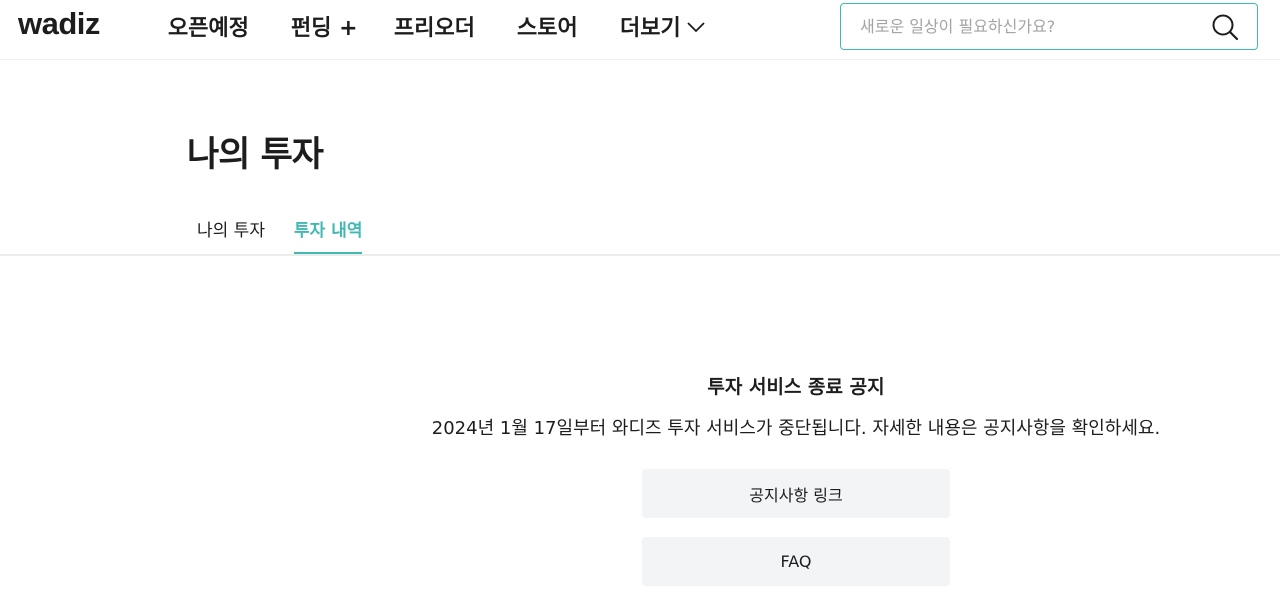 This screenshot has height=608, width=1280. I want to click on notice-link-button: 공지사항 링크, so click(796, 493).